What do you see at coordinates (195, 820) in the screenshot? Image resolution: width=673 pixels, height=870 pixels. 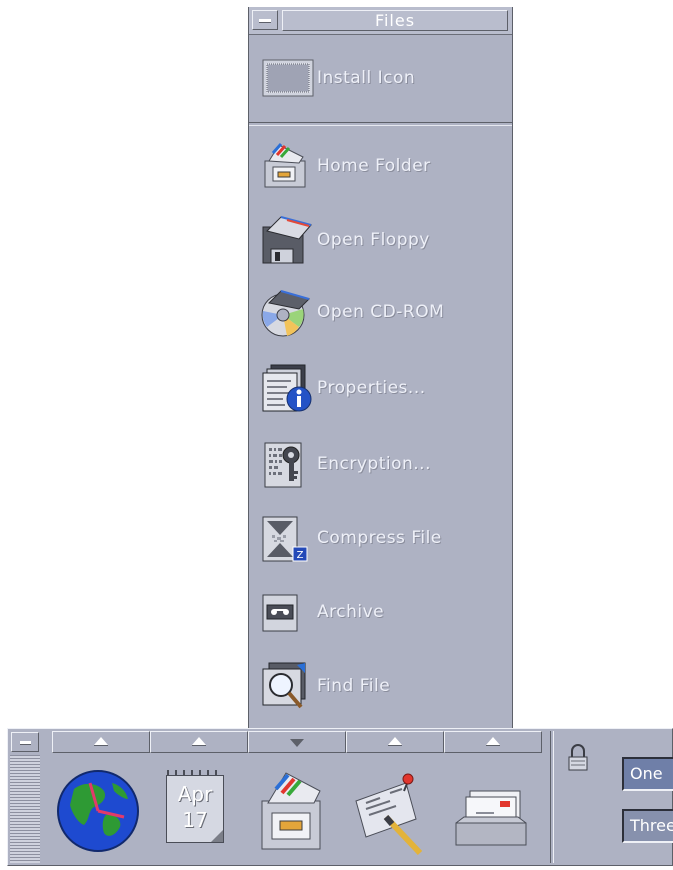 I see `calendar-day: 17` at bounding box center [195, 820].